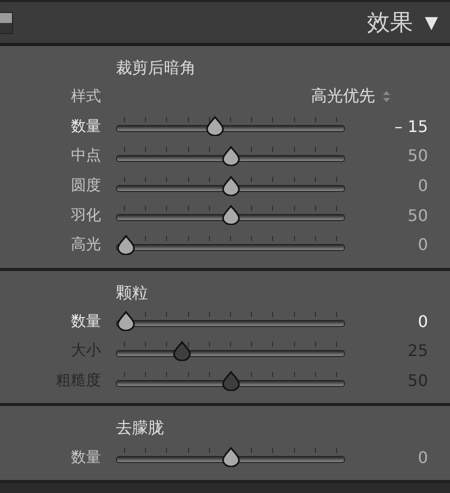  I want to click on section-title: 裁剪后暗角, so click(156, 68).